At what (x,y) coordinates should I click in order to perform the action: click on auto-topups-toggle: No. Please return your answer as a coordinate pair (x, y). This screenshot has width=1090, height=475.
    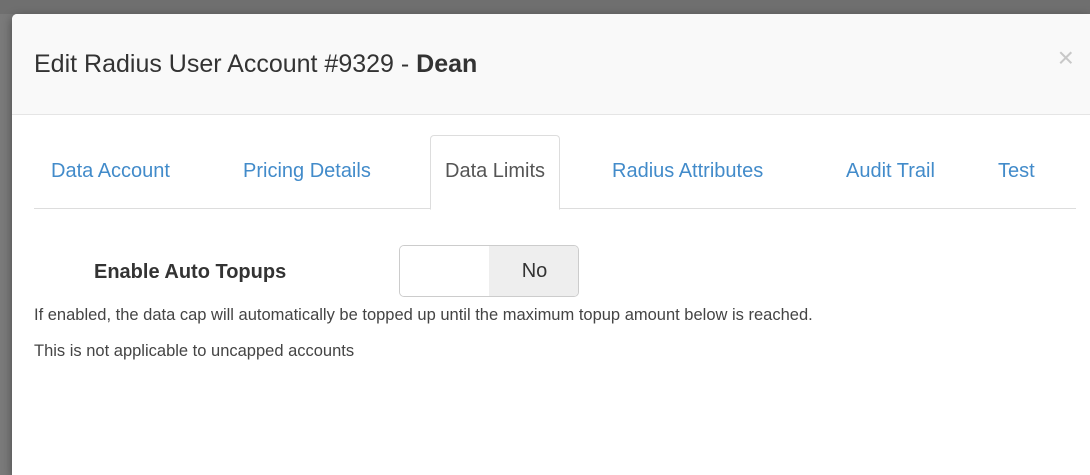
    Looking at the image, I should click on (489, 271).